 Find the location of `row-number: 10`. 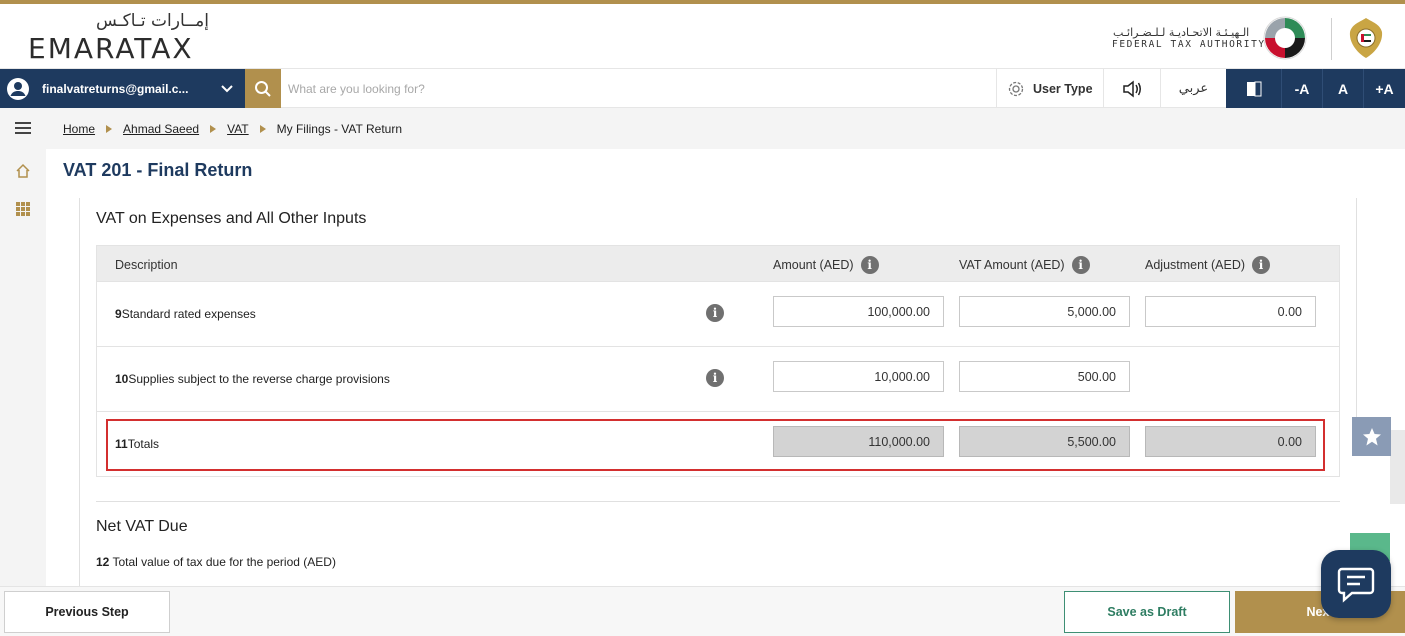

row-number: 10 is located at coordinates (122, 379).